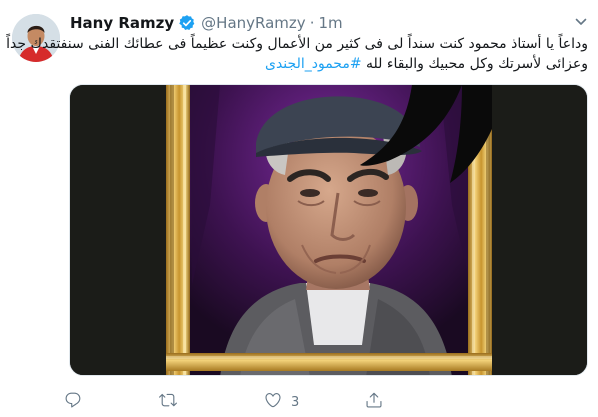  What do you see at coordinates (253, 23) in the screenshot?
I see `author-handle: @HanyRamzy` at bounding box center [253, 23].